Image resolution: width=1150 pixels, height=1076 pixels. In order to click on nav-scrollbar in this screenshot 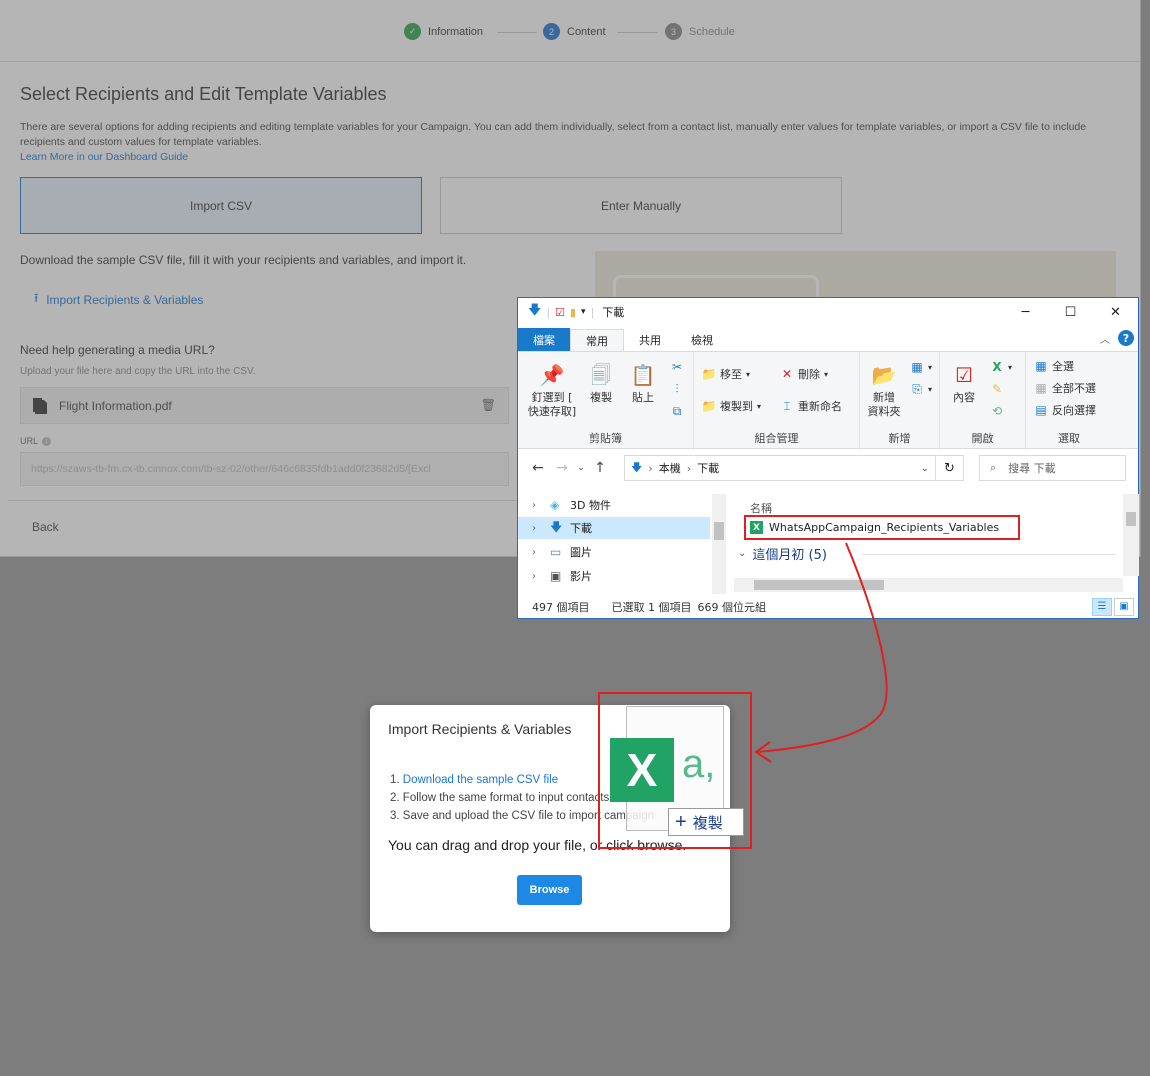, I will do `click(719, 544)`.